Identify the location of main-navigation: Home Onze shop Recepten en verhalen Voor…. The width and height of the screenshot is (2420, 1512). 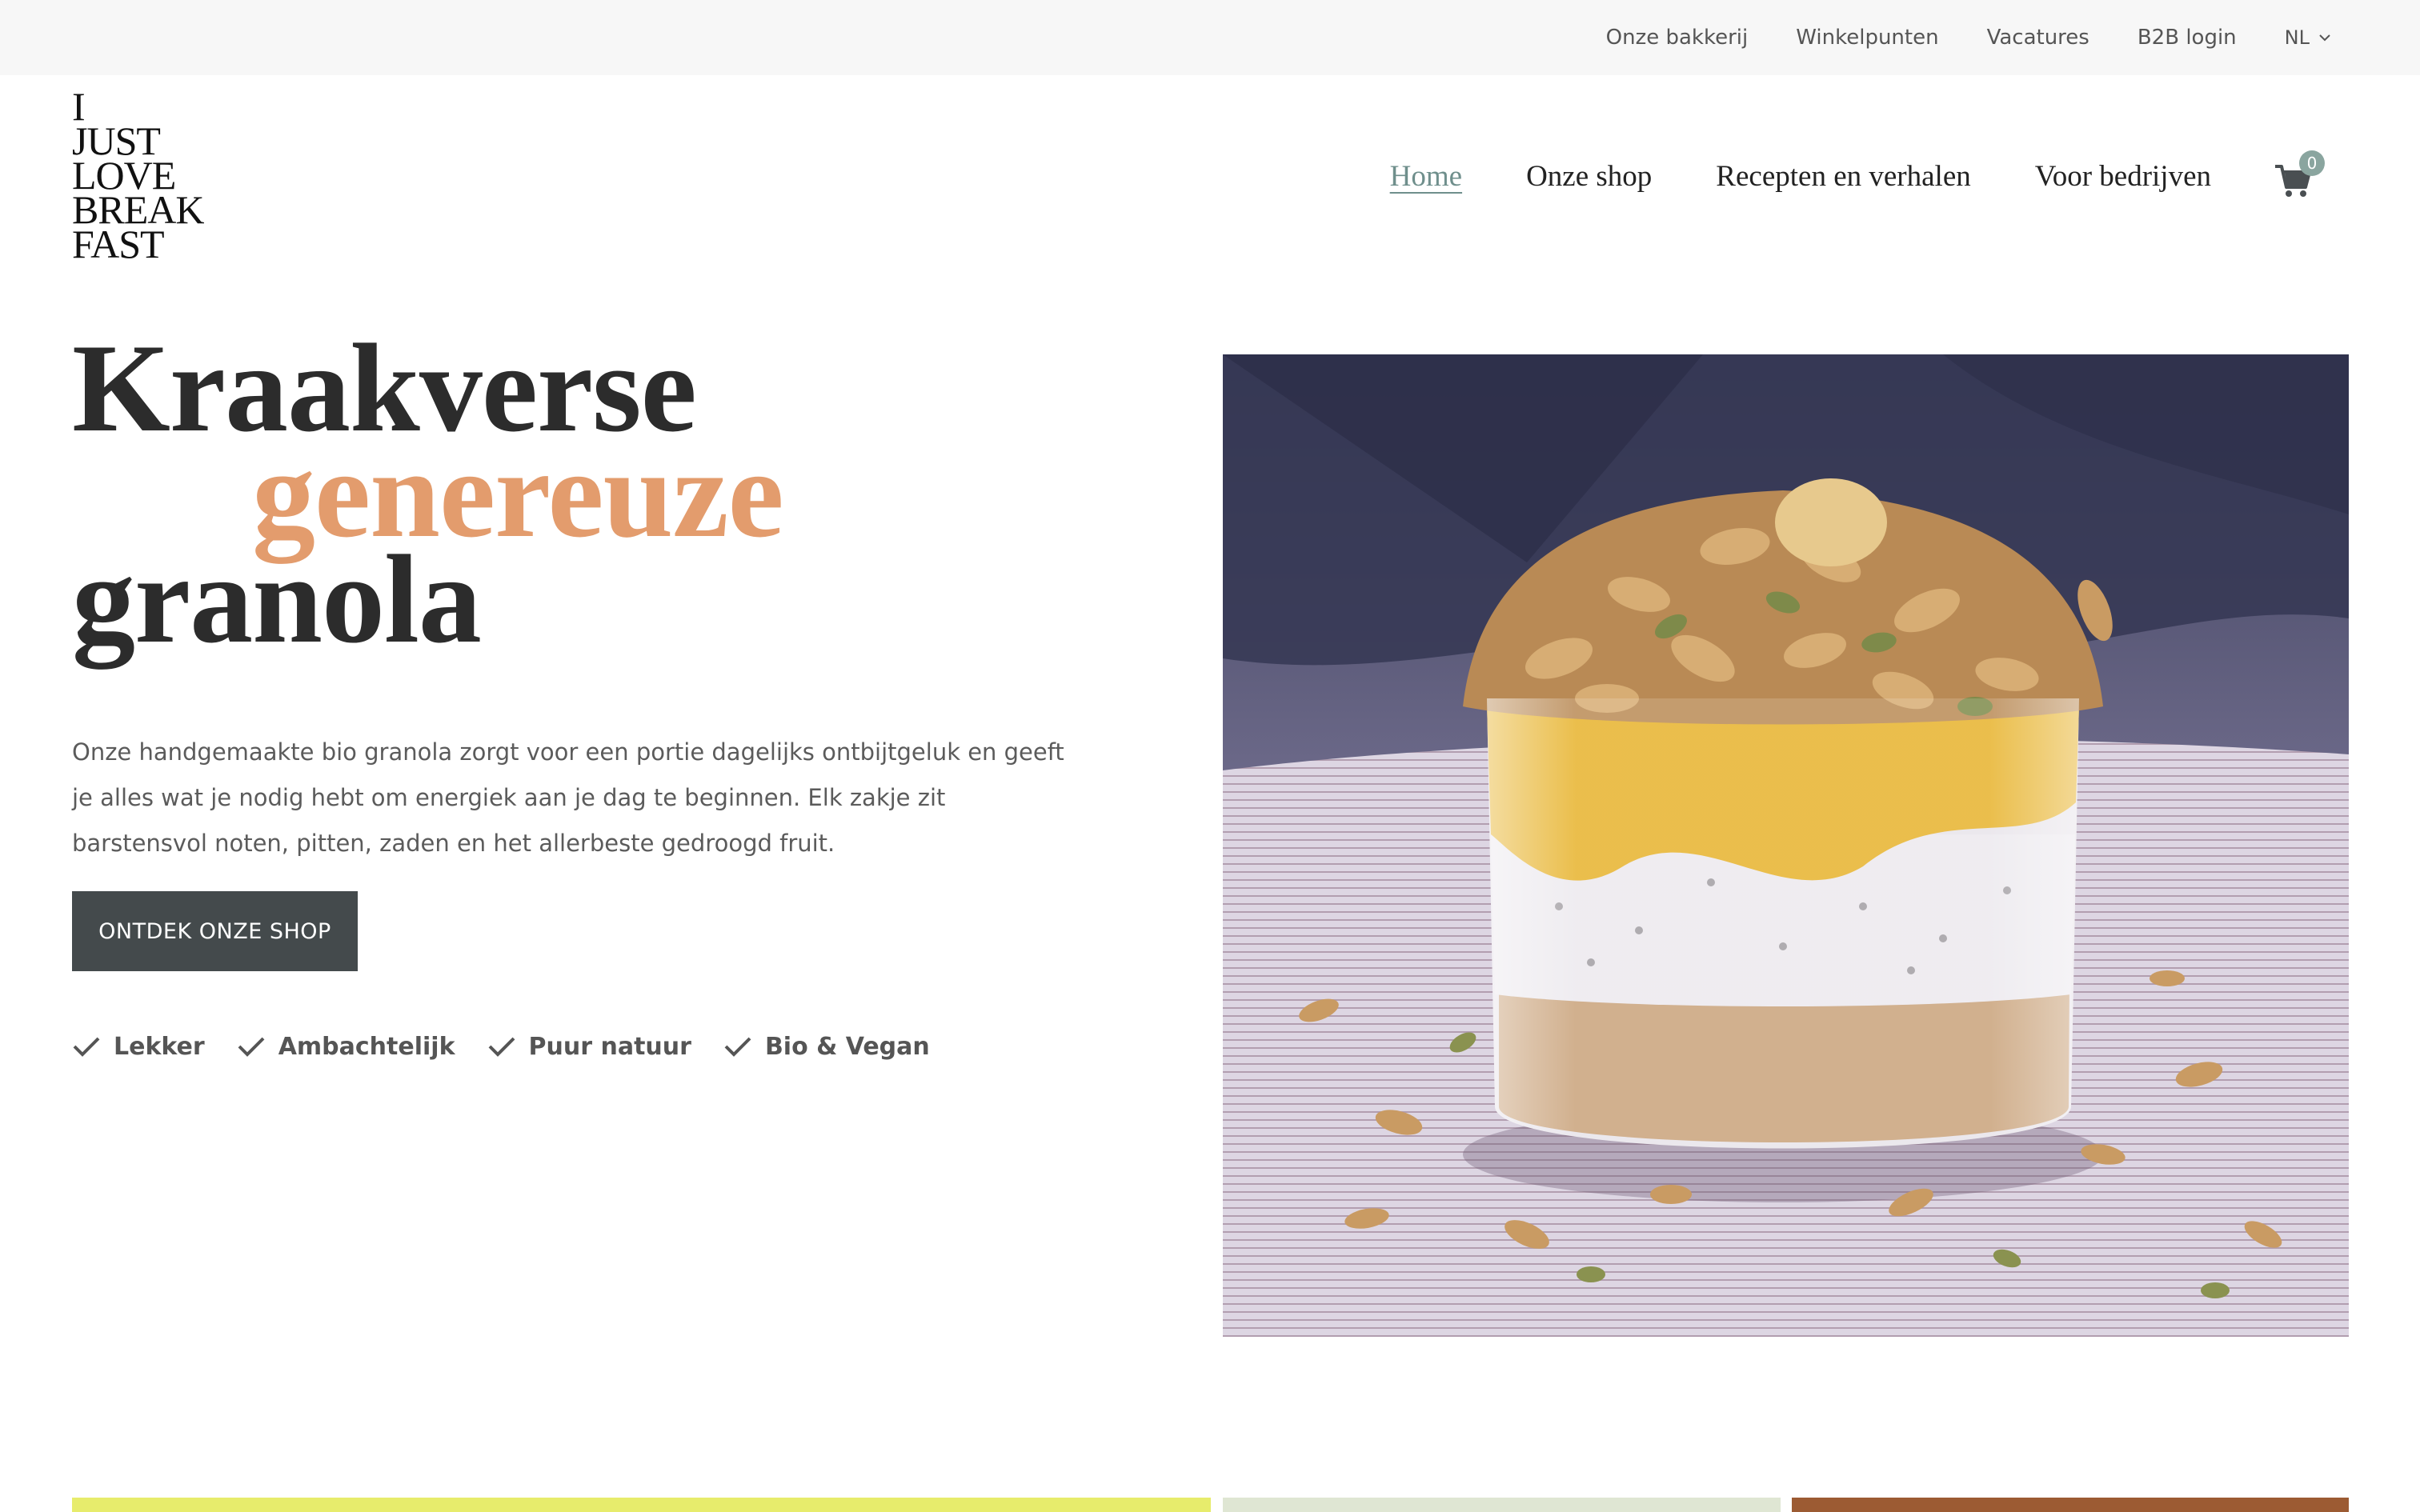
(1858, 176).